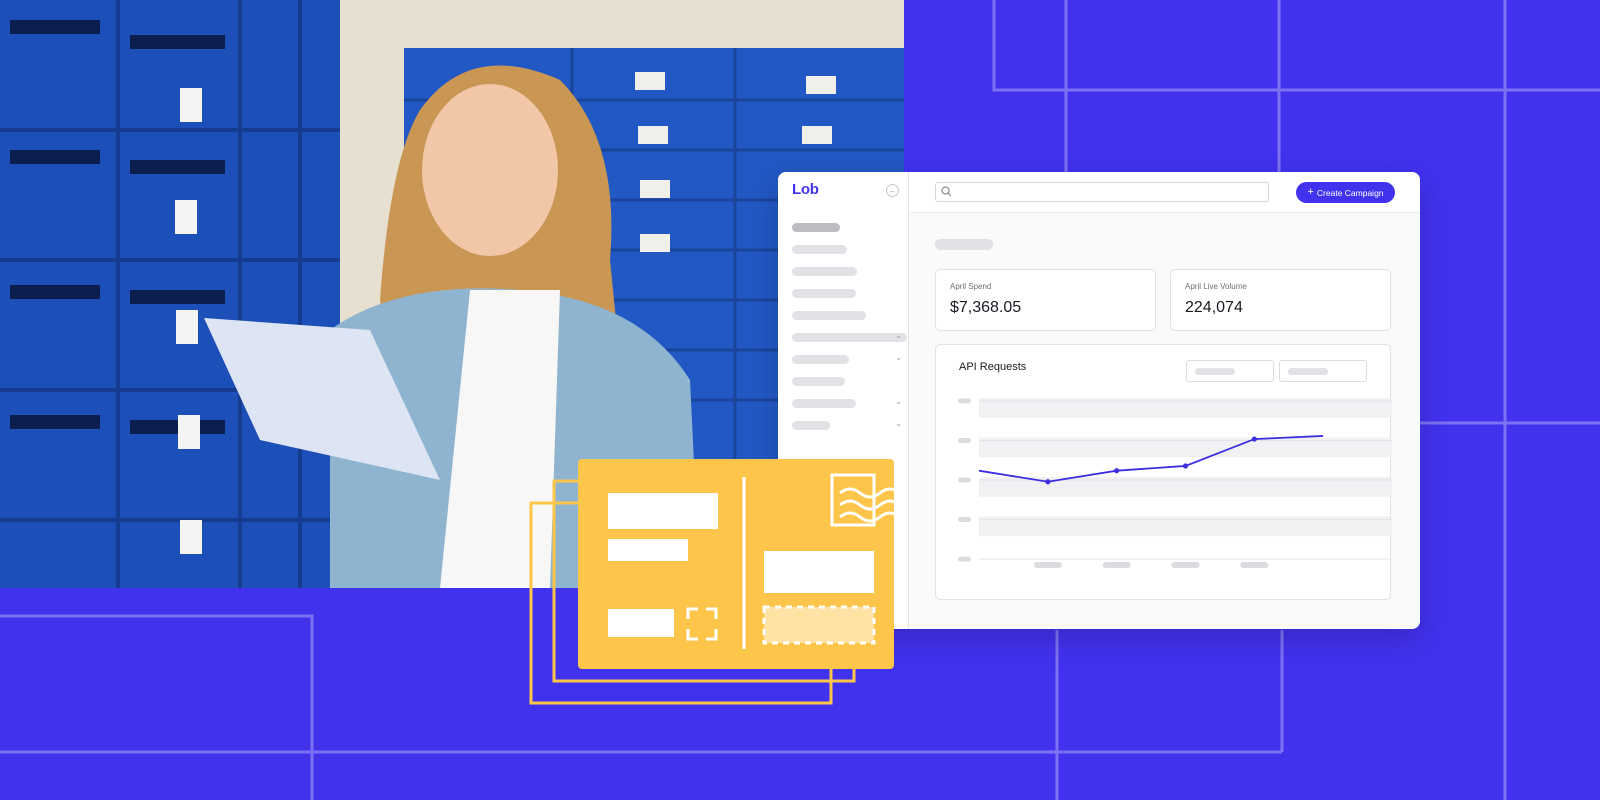  I want to click on stat-card-april-live-volume: April Live Volume 224,074, so click(1280, 300).